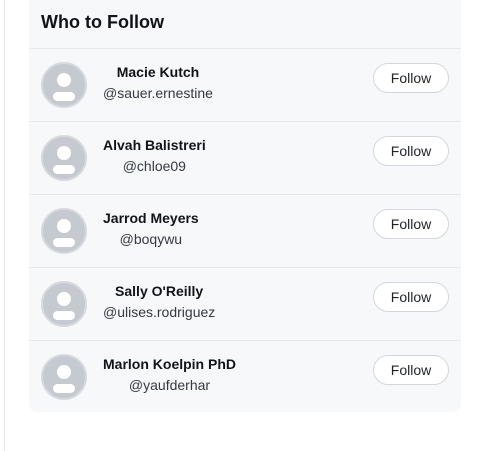 Image resolution: width=484 pixels, height=451 pixels. Describe the element at coordinates (245, 157) in the screenshot. I see `suggestion-row: Alvah Balistreri @chloe09 Follow` at that location.